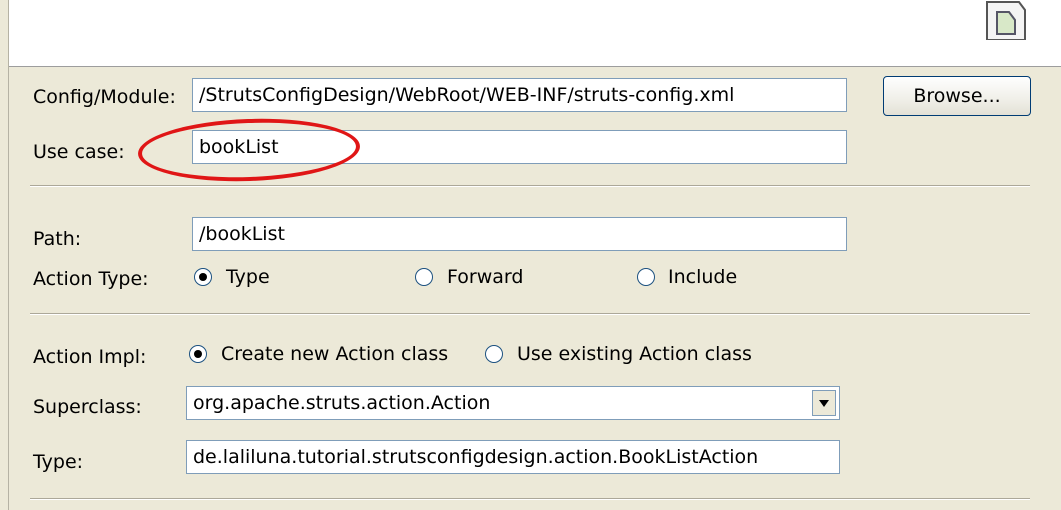 This screenshot has width=1061, height=510. What do you see at coordinates (79, 152) in the screenshot?
I see `use-case-label: Use case:` at bounding box center [79, 152].